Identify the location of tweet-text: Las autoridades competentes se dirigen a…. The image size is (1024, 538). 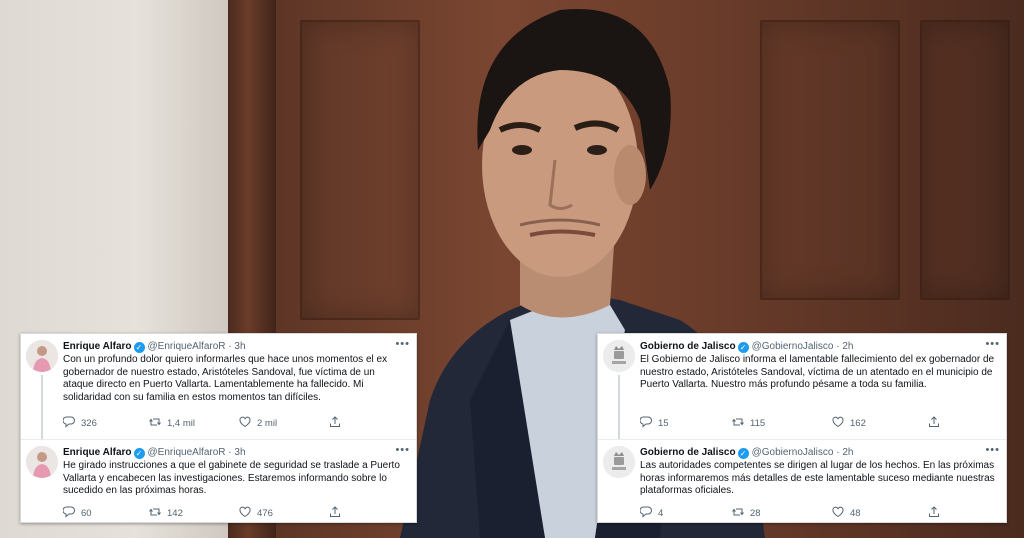
(817, 478).